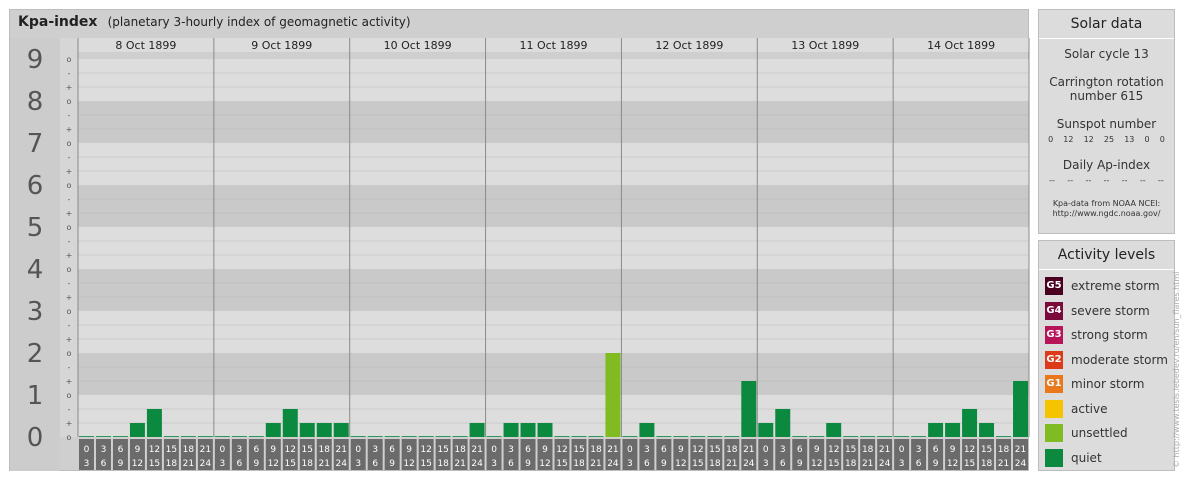 This screenshot has height=480, width=1184. What do you see at coordinates (1106, 96) in the screenshot?
I see `carrington-rotation-number: number 615` at bounding box center [1106, 96].